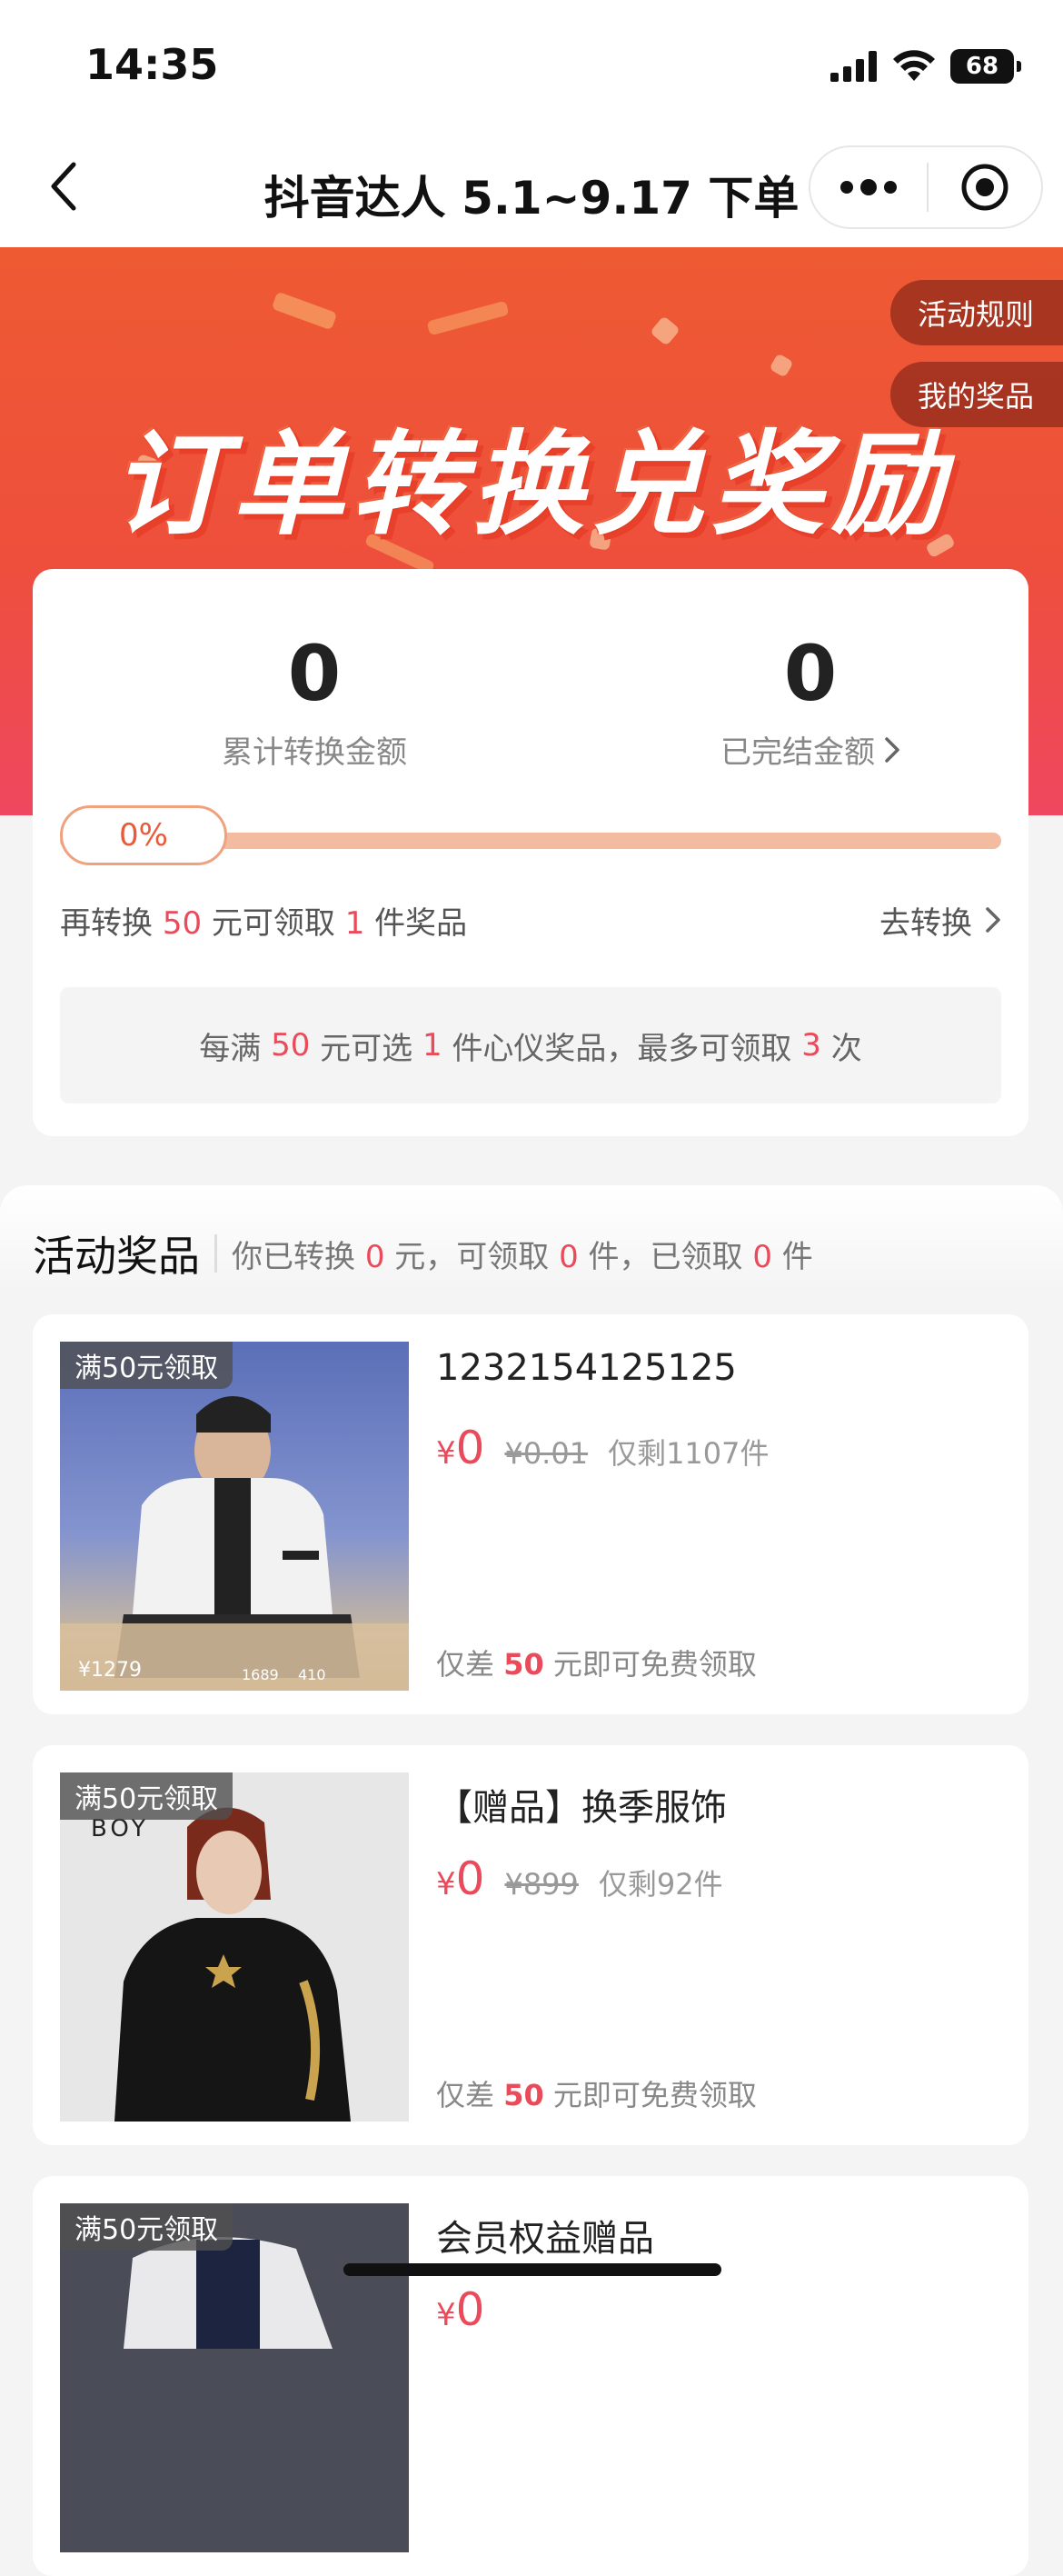 The image size is (1063, 2576). I want to click on status-bar: 14:35 68, so click(531, 64).